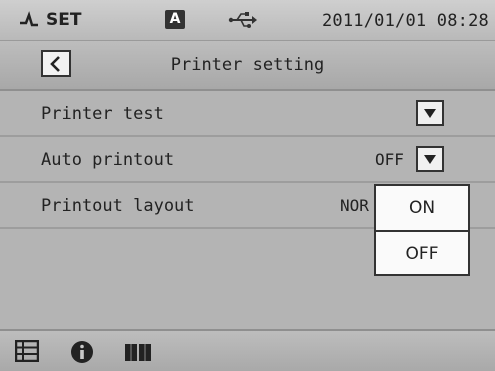 Image resolution: width=495 pixels, height=371 pixels. What do you see at coordinates (422, 208) in the screenshot?
I see `option-on: ON` at bounding box center [422, 208].